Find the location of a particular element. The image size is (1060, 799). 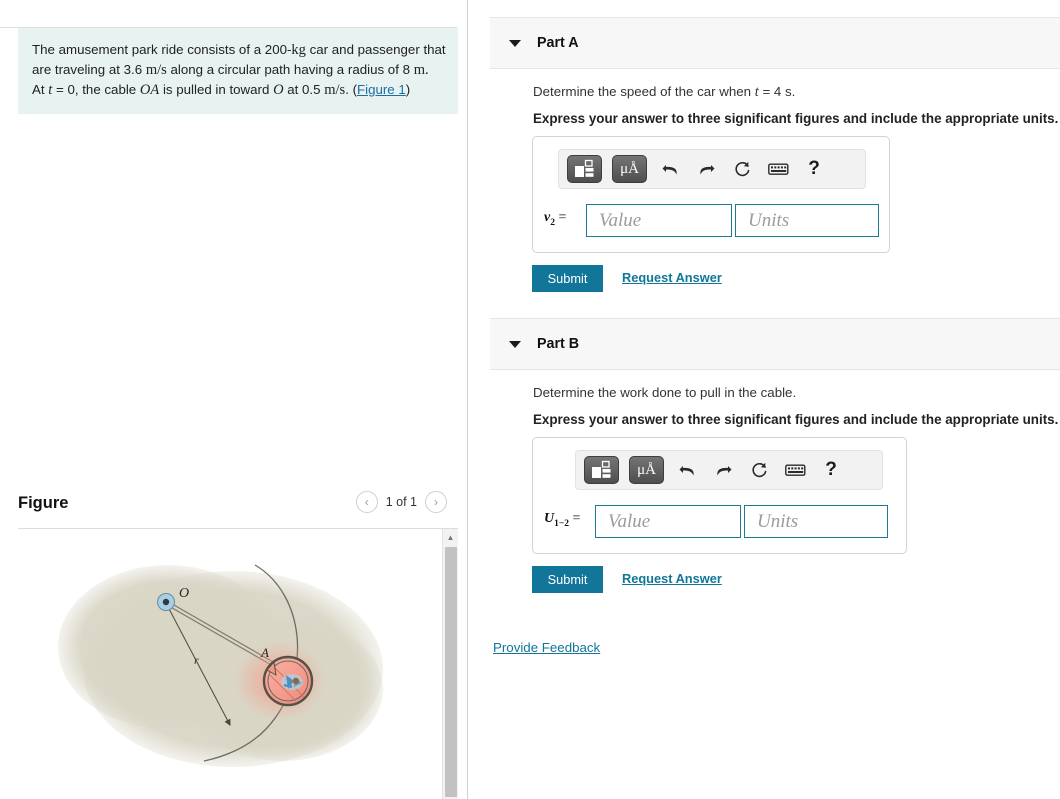

chevron-left-icon: ‹ is located at coordinates (366, 502).